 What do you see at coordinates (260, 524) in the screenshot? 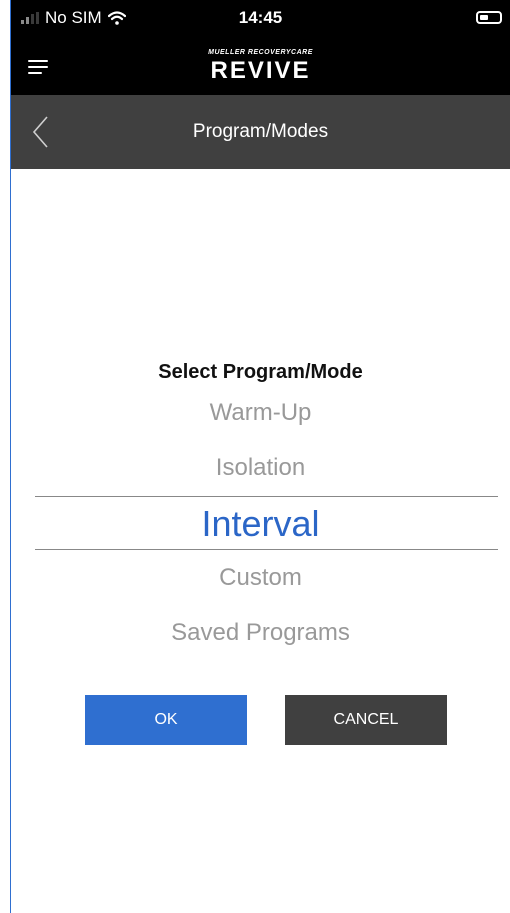
I see `picker-option-selected: Interval` at bounding box center [260, 524].